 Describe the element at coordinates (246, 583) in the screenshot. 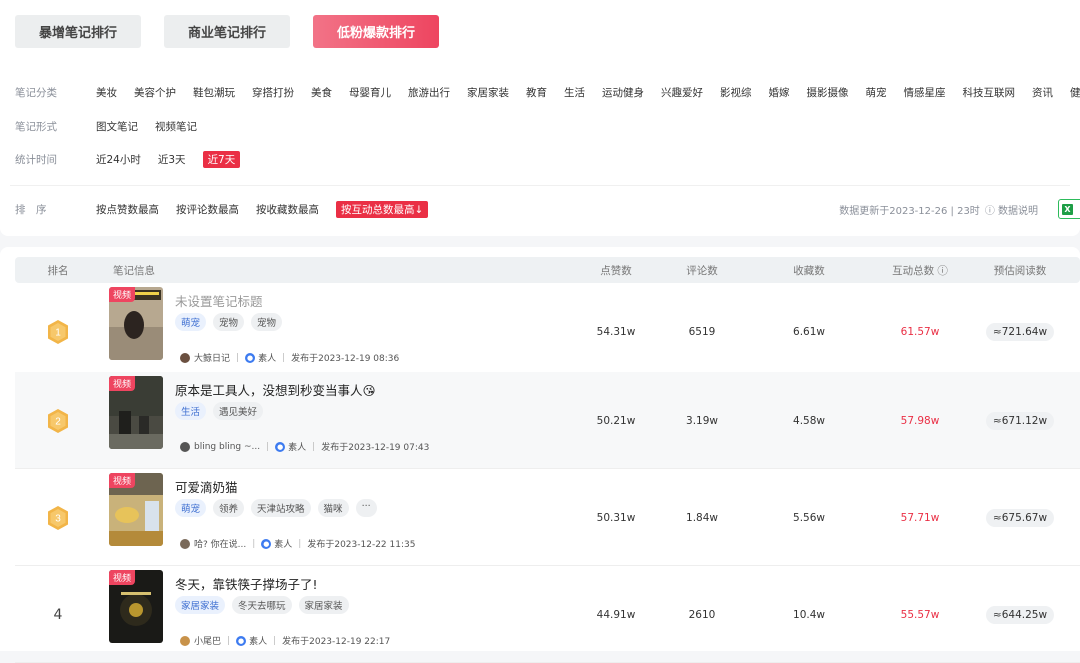

I see `note-title: 冬天，靠铁筷子撑场子了!` at that location.